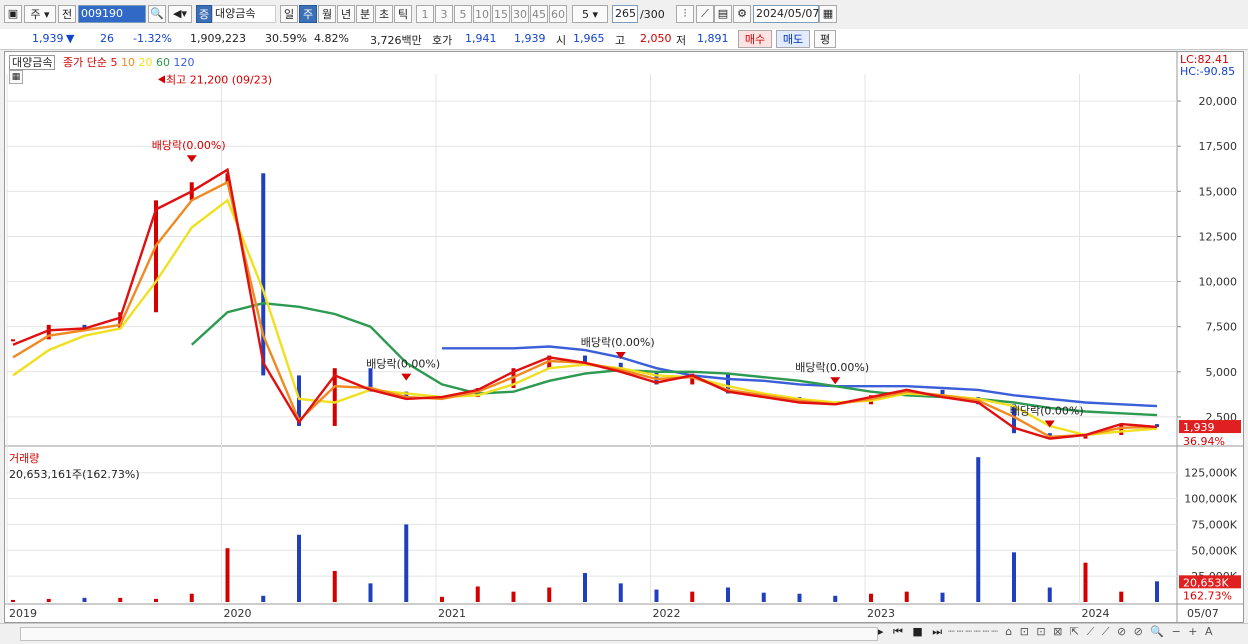 Image resolution: width=1248 pixels, height=644 pixels. What do you see at coordinates (74, 466) in the screenshot?
I see `volume-legend: 거래량 20,653,161주(162.73%)` at bounding box center [74, 466].